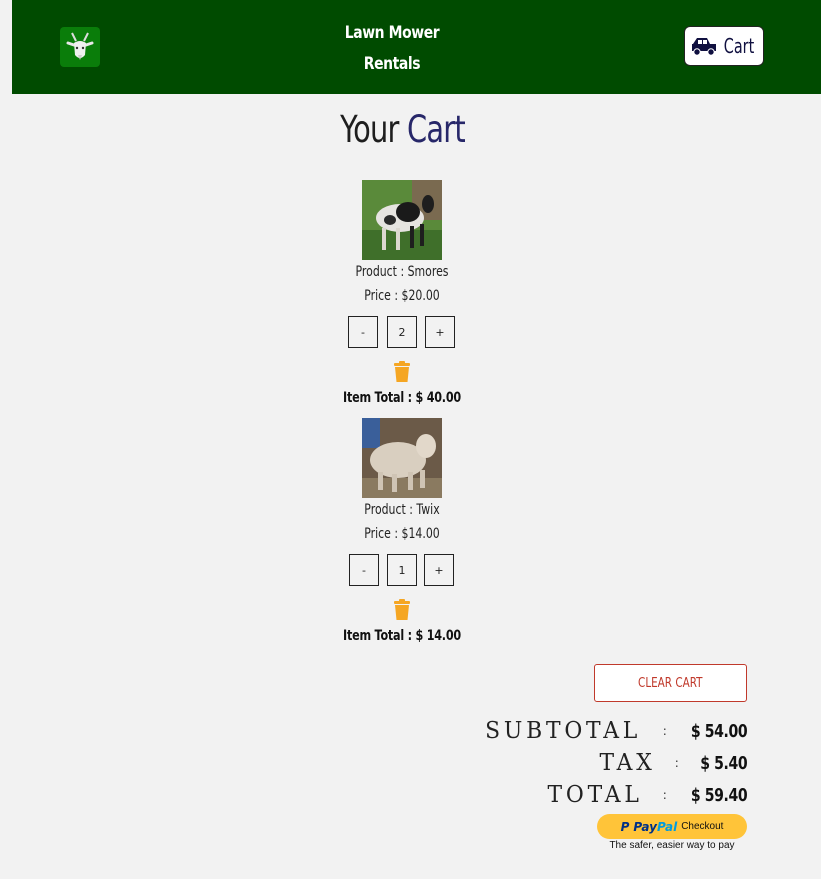 The image size is (821, 879). I want to click on total-colon: :, so click(664, 795).